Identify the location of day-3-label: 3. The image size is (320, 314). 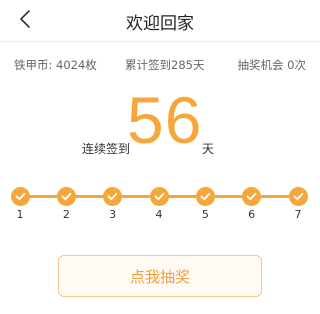
(113, 214).